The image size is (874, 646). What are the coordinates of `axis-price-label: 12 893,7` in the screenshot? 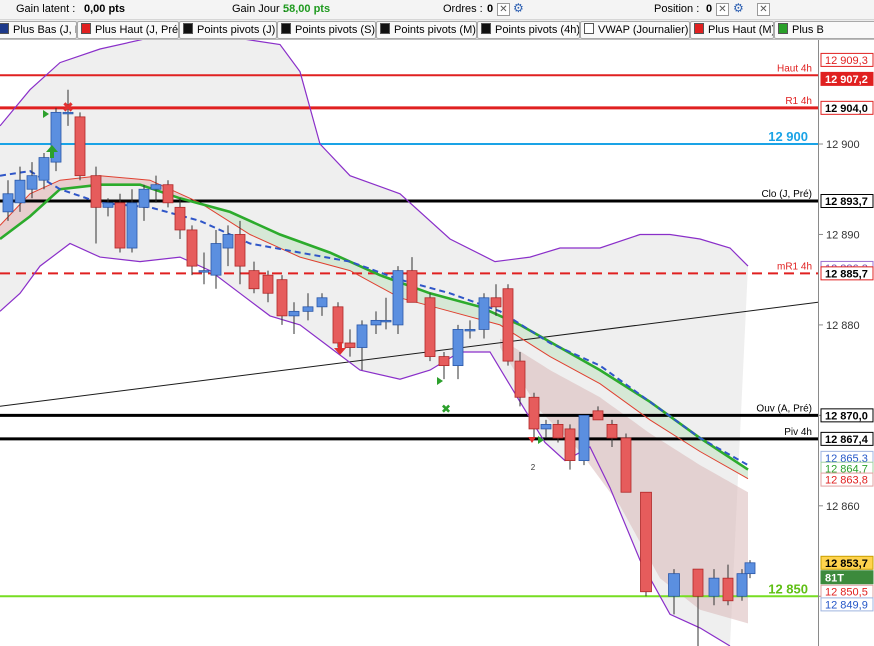 It's located at (847, 200).